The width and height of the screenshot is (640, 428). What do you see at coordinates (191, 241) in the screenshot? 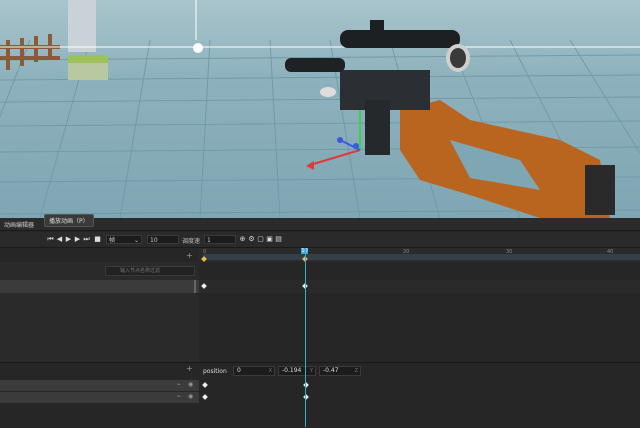
I see `speed-label: 调度速` at bounding box center [191, 241].